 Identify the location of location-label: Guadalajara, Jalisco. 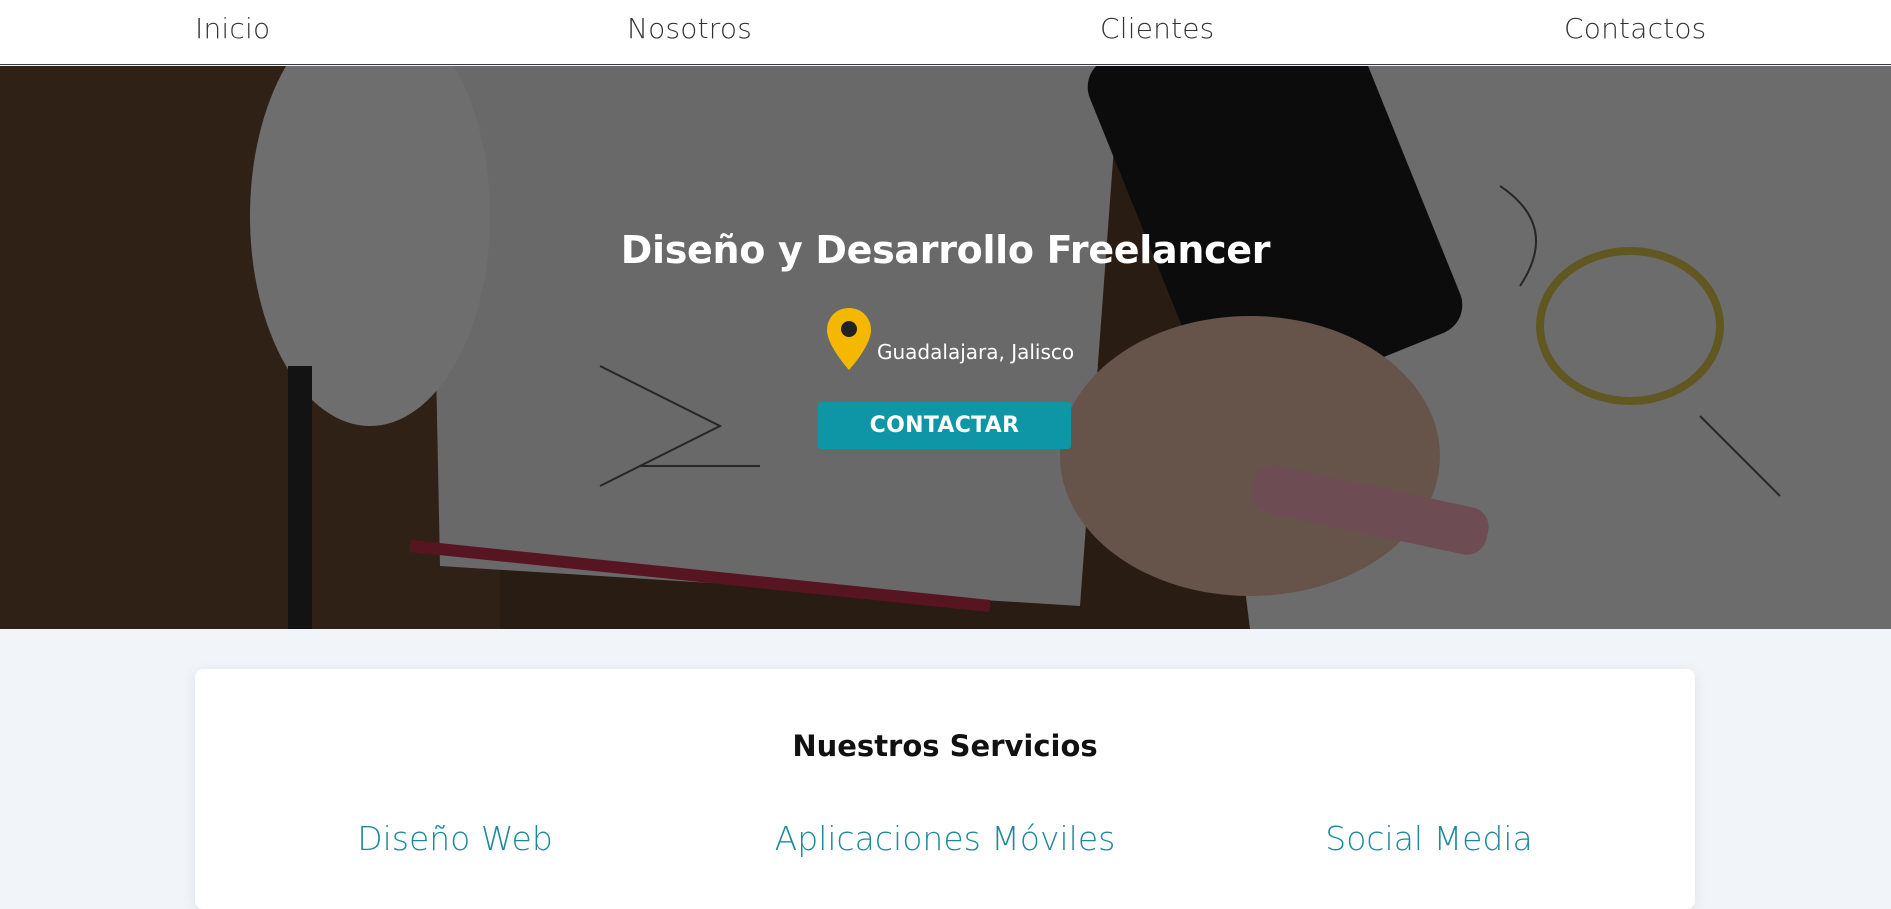
(976, 352).